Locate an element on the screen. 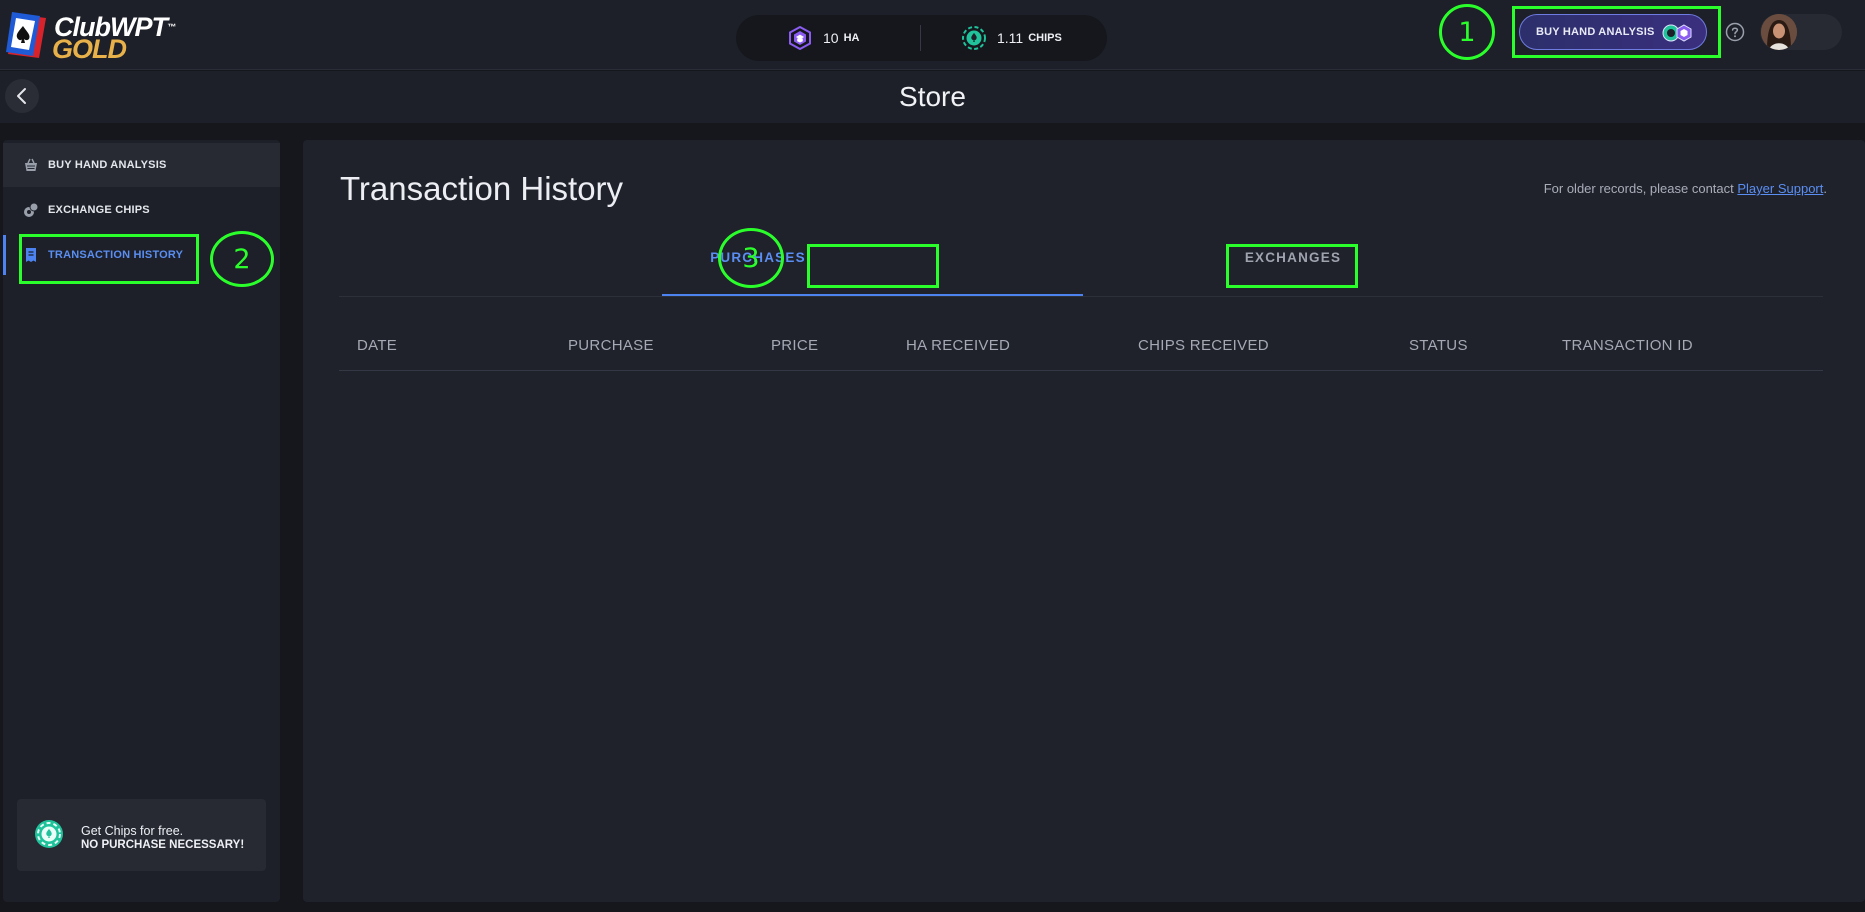  ha-balance-value: 10 is located at coordinates (831, 38).